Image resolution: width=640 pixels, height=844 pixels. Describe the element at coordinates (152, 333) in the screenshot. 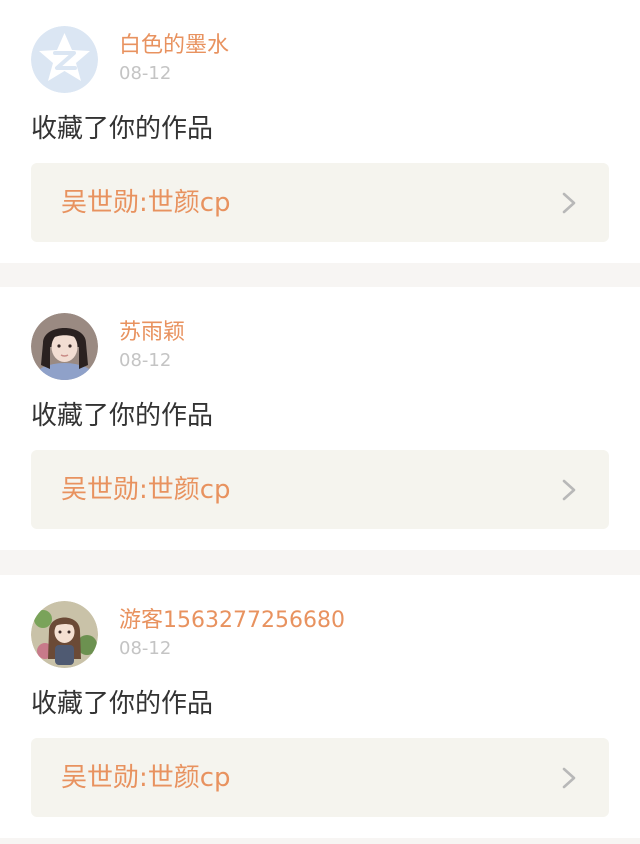

I see `username: 苏雨颖` at that location.